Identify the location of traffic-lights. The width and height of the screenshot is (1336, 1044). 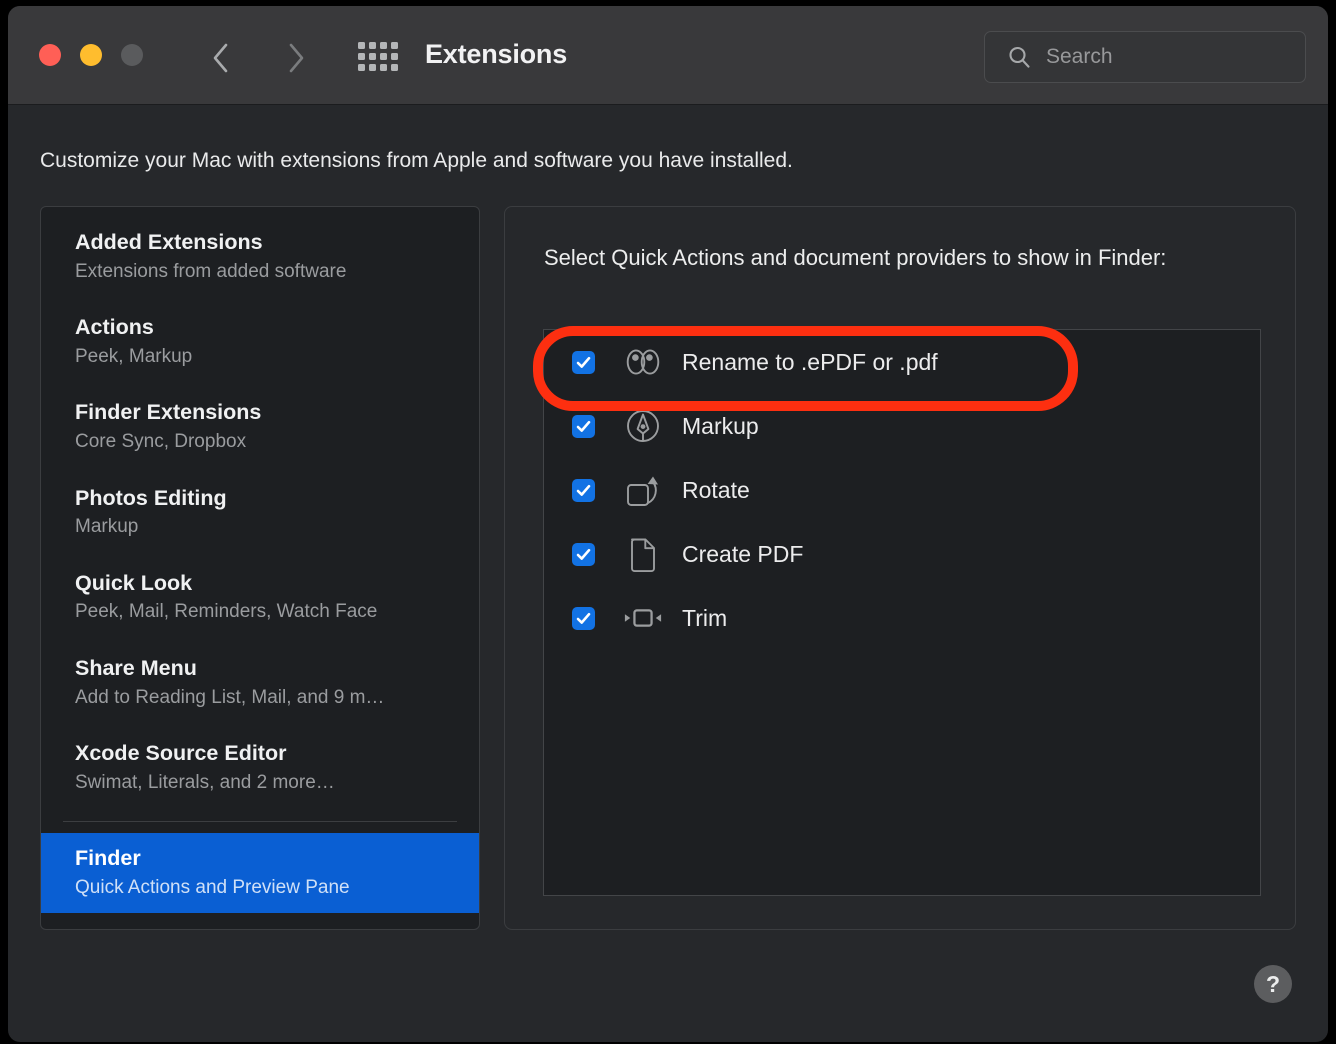
(91, 55).